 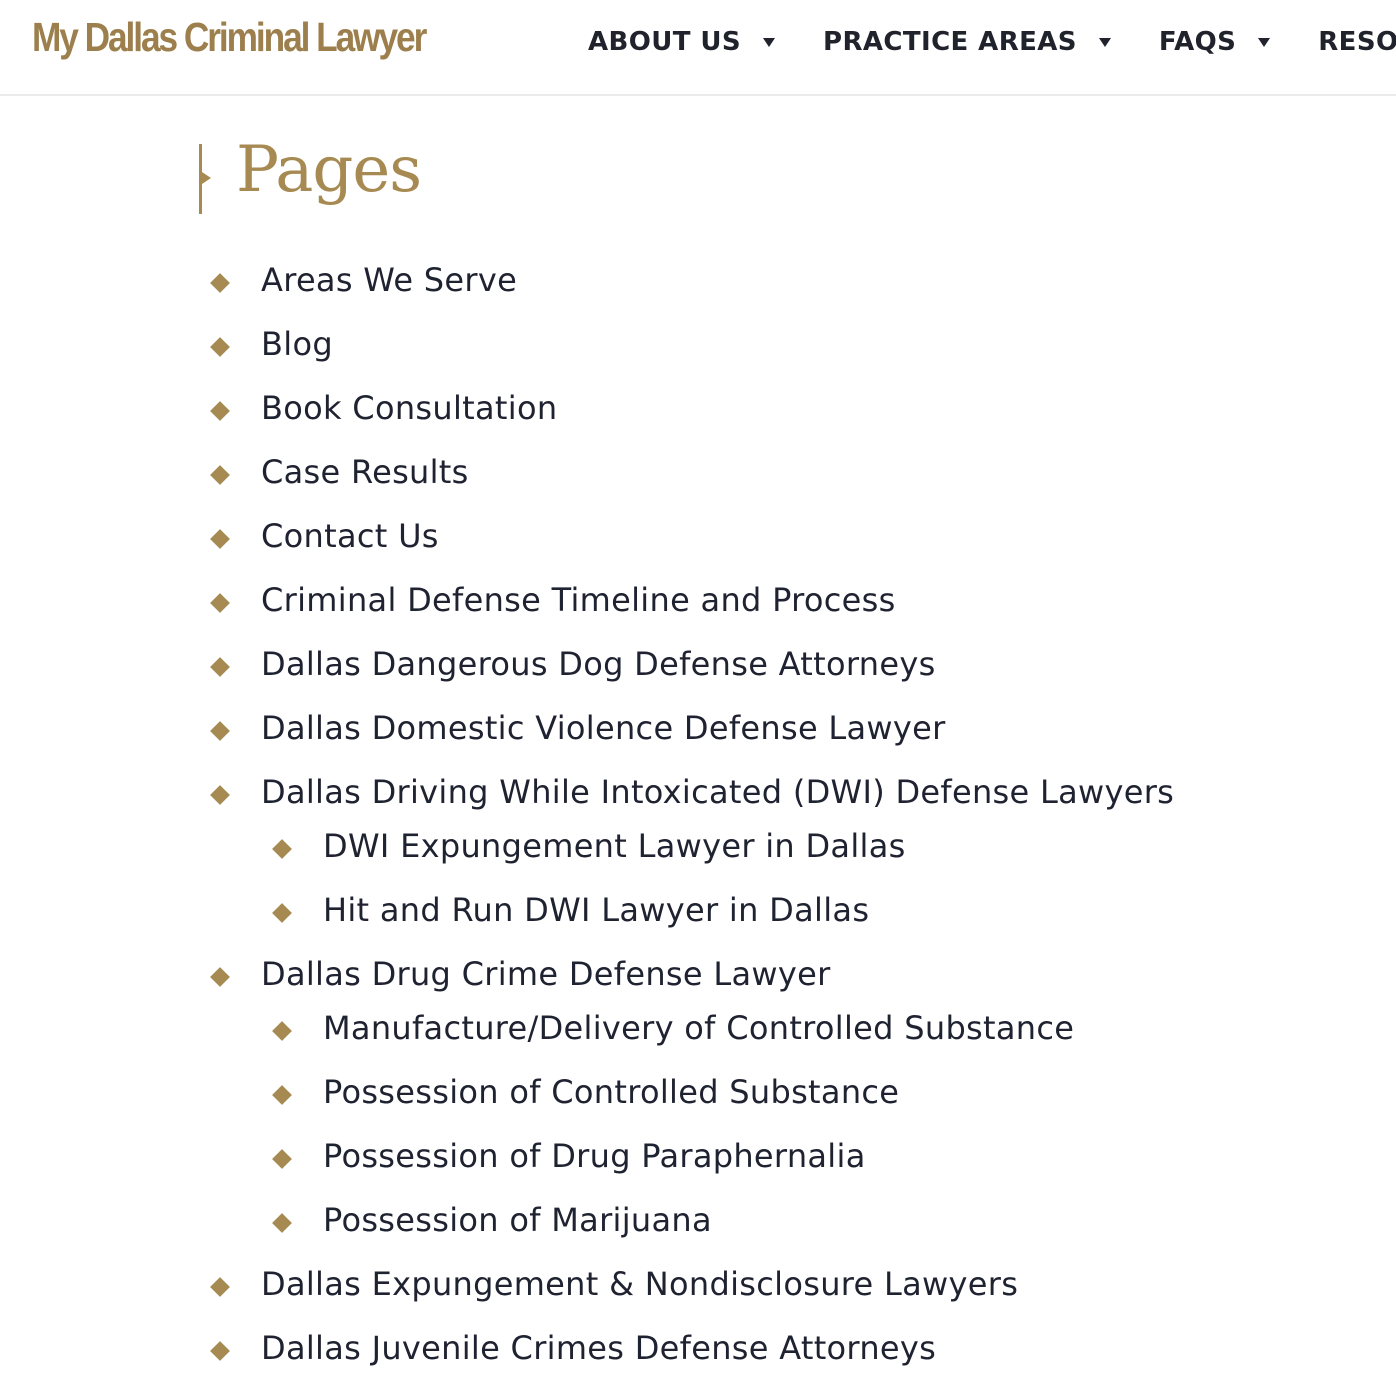 I want to click on list-item-sub: Possession of Marijuana, so click(x=486, y=1220).